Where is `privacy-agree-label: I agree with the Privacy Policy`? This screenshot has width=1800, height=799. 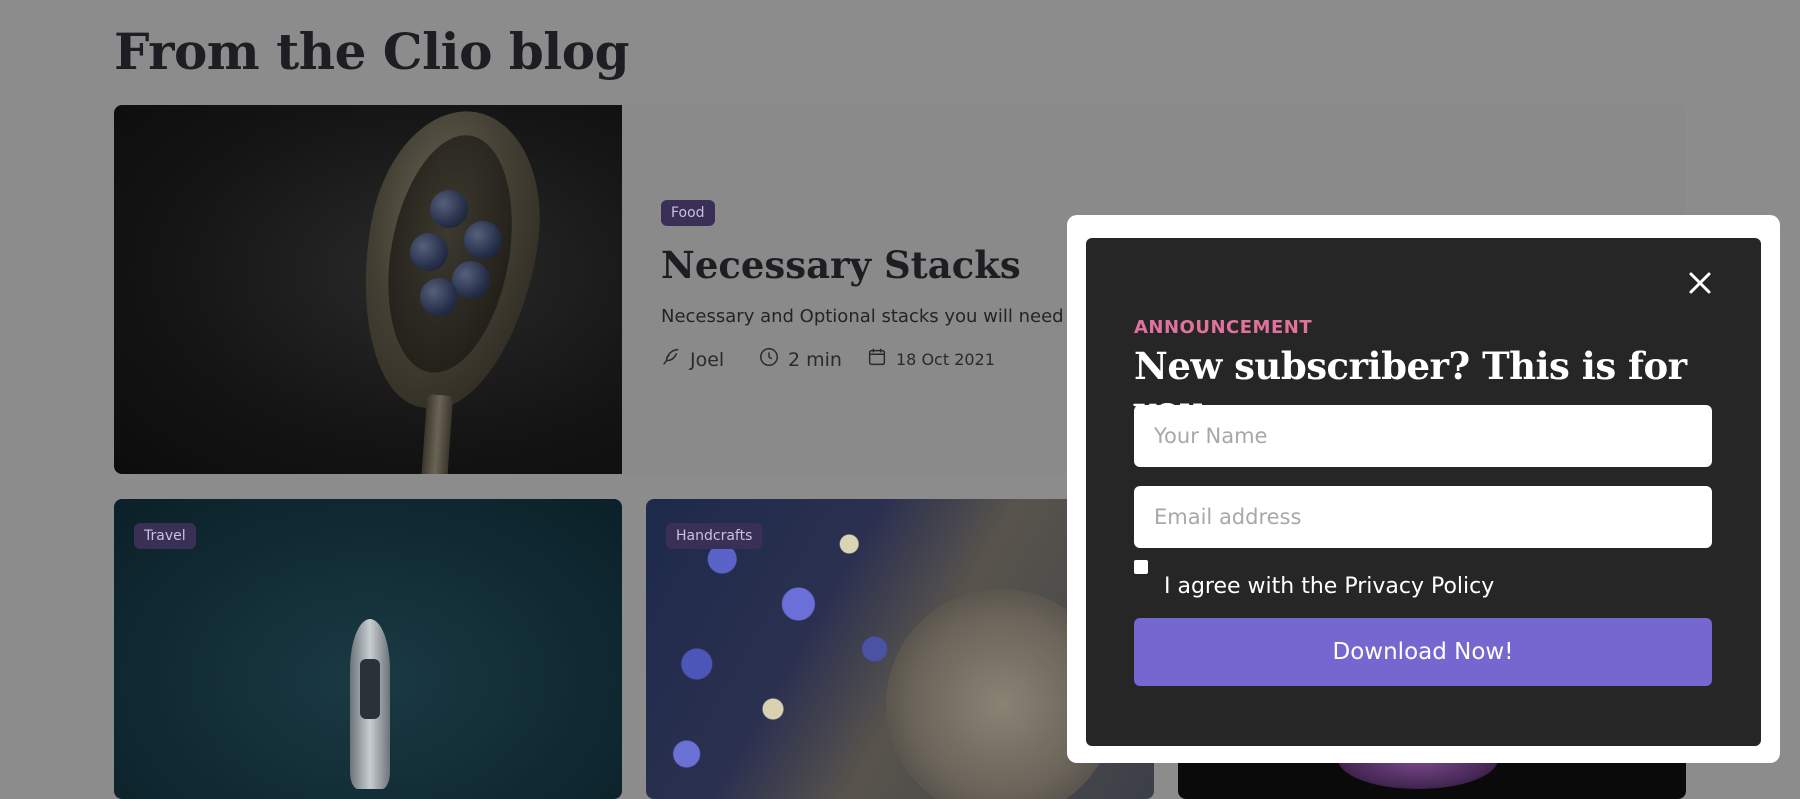 privacy-agree-label: I agree with the Privacy Policy is located at coordinates (1329, 586).